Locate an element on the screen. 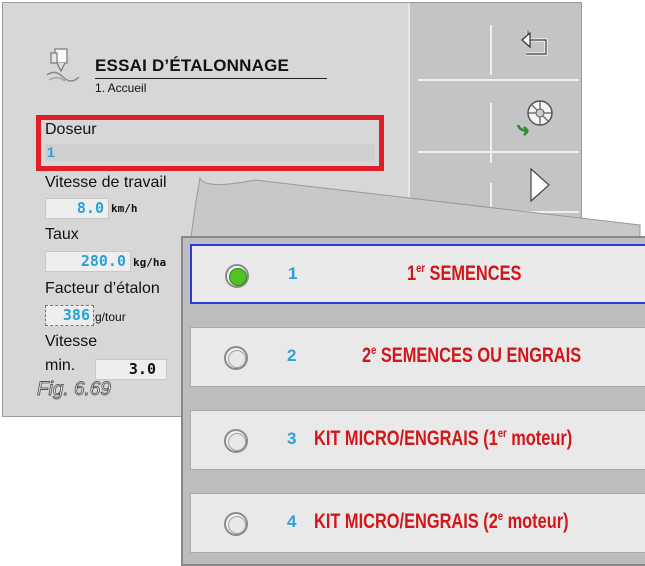 The width and height of the screenshot is (645, 566). option-number: 2 is located at coordinates (292, 355).